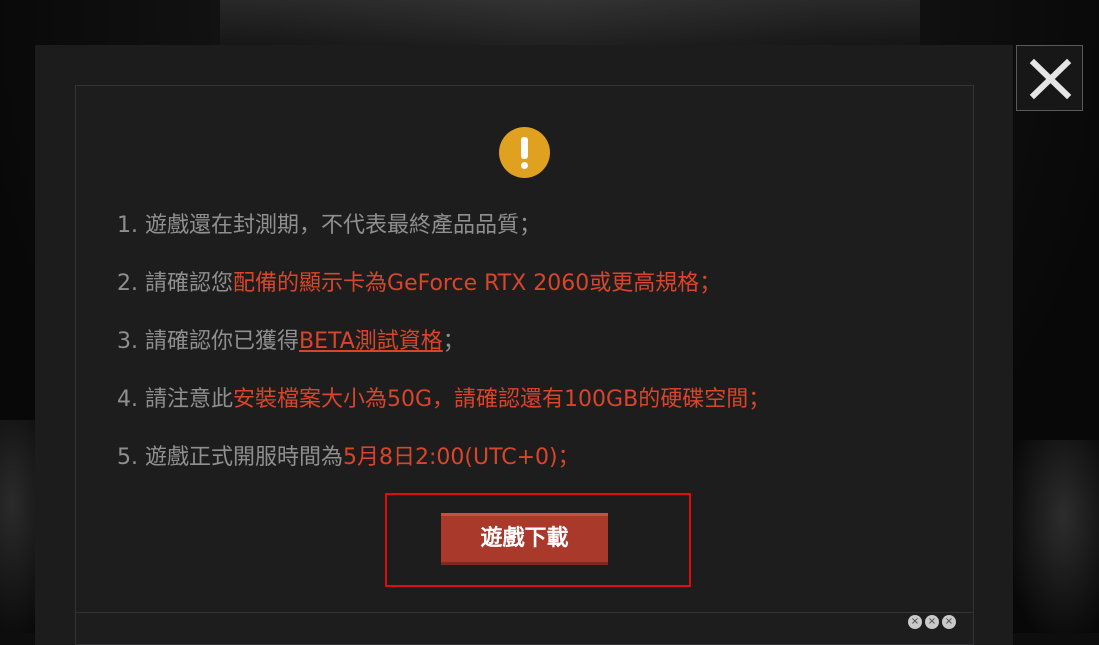 The image size is (1099, 645). Describe the element at coordinates (127, 399) in the screenshot. I see `notice-number: 4.` at that location.